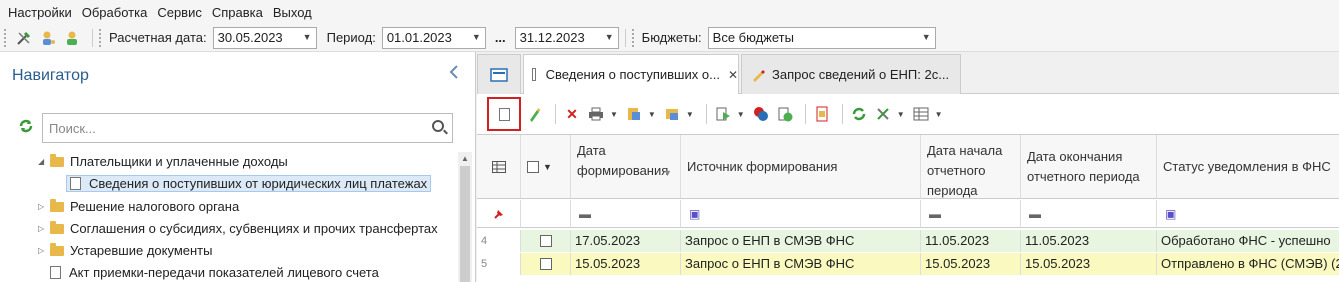 The image size is (1339, 282). What do you see at coordinates (438, 126) in the screenshot?
I see `search-icon` at bounding box center [438, 126].